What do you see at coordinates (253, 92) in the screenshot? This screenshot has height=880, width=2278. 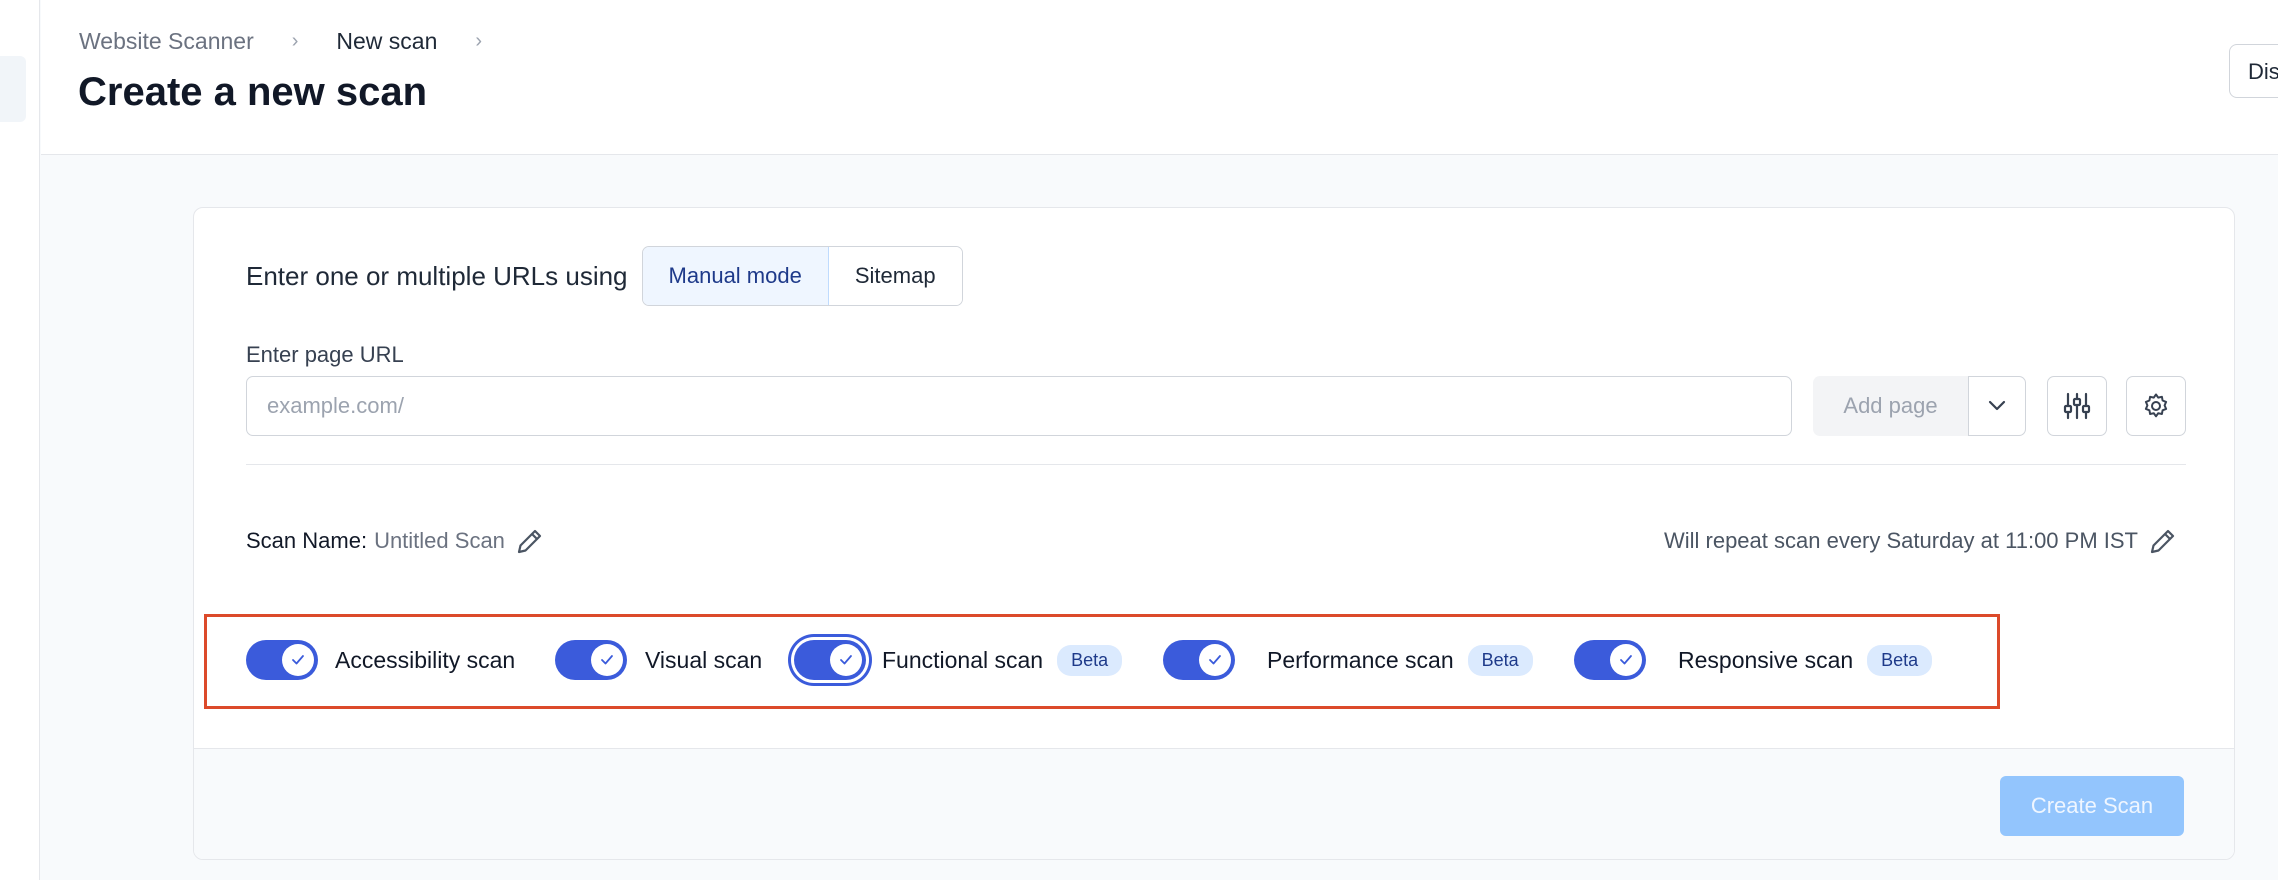 I see `page-title: Create a new scan` at bounding box center [253, 92].